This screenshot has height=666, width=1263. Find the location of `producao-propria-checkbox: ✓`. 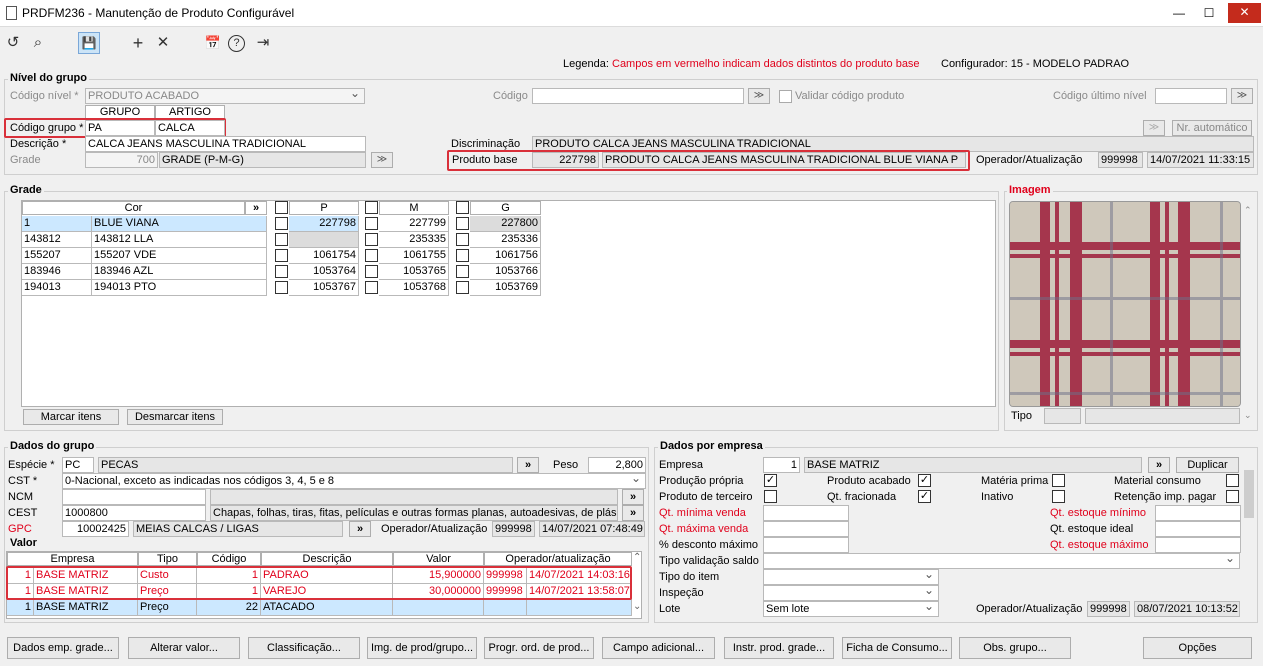

producao-propria-checkbox: ✓ is located at coordinates (770, 480).